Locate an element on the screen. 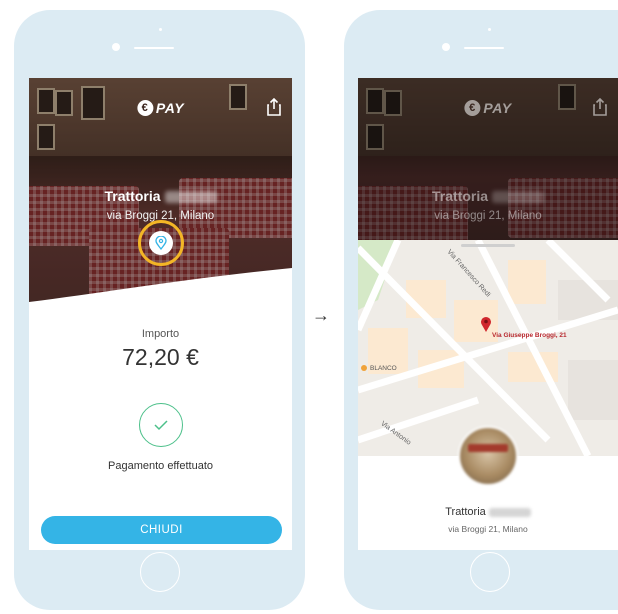 This screenshot has height=614, width=618. success-check-icon is located at coordinates (160, 425).